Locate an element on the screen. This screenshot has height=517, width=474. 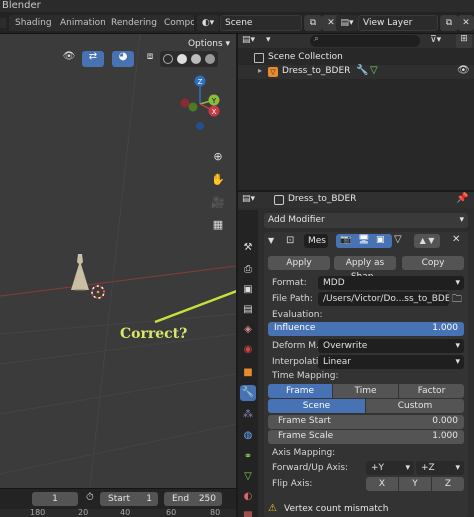
perspective-grid-icon: ▦ is located at coordinates (218, 227).